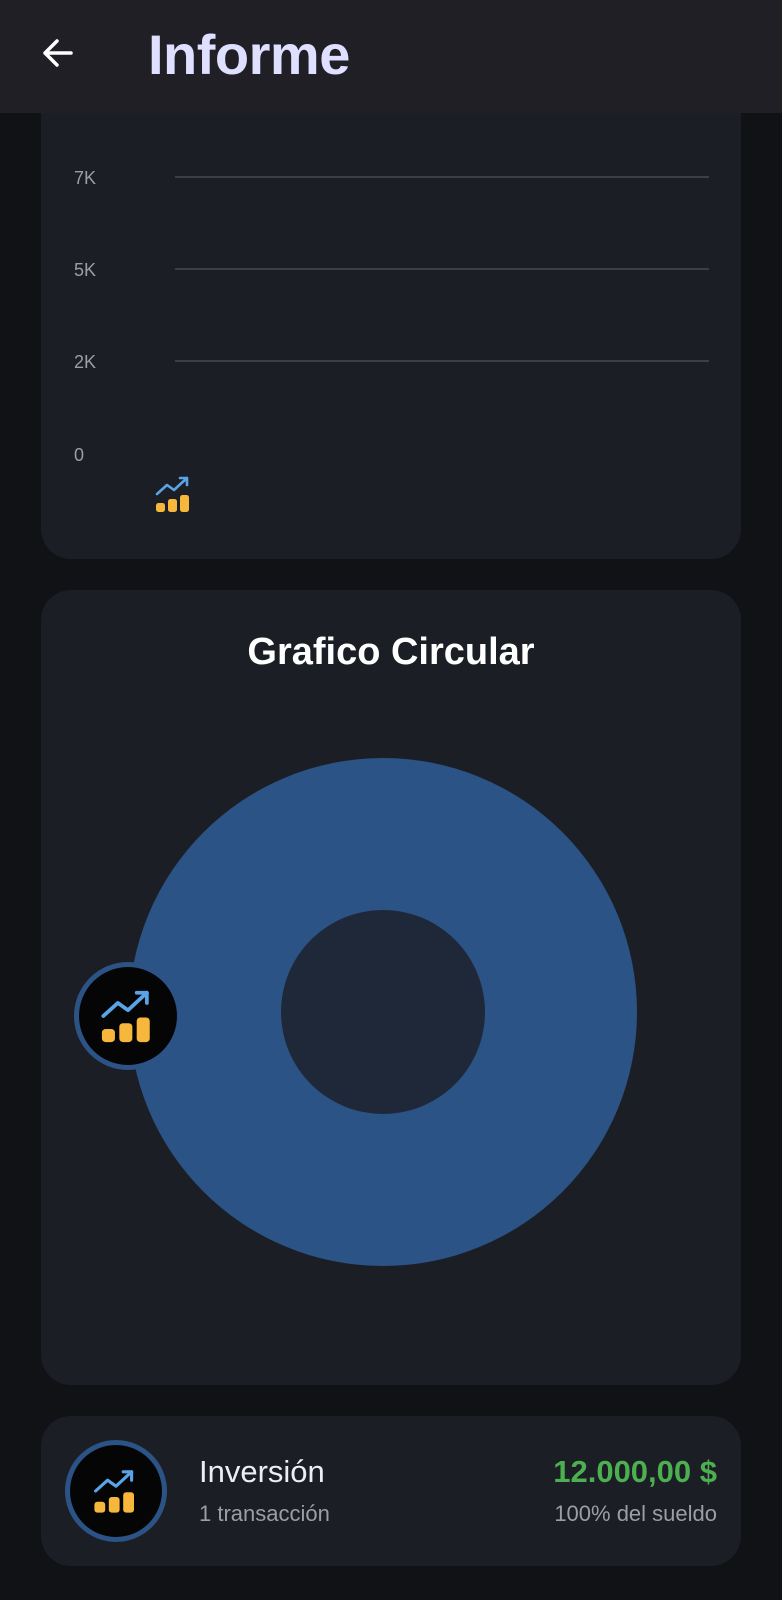 This screenshot has height=1600, width=782. I want to click on slice-category-badge, so click(128, 1016).